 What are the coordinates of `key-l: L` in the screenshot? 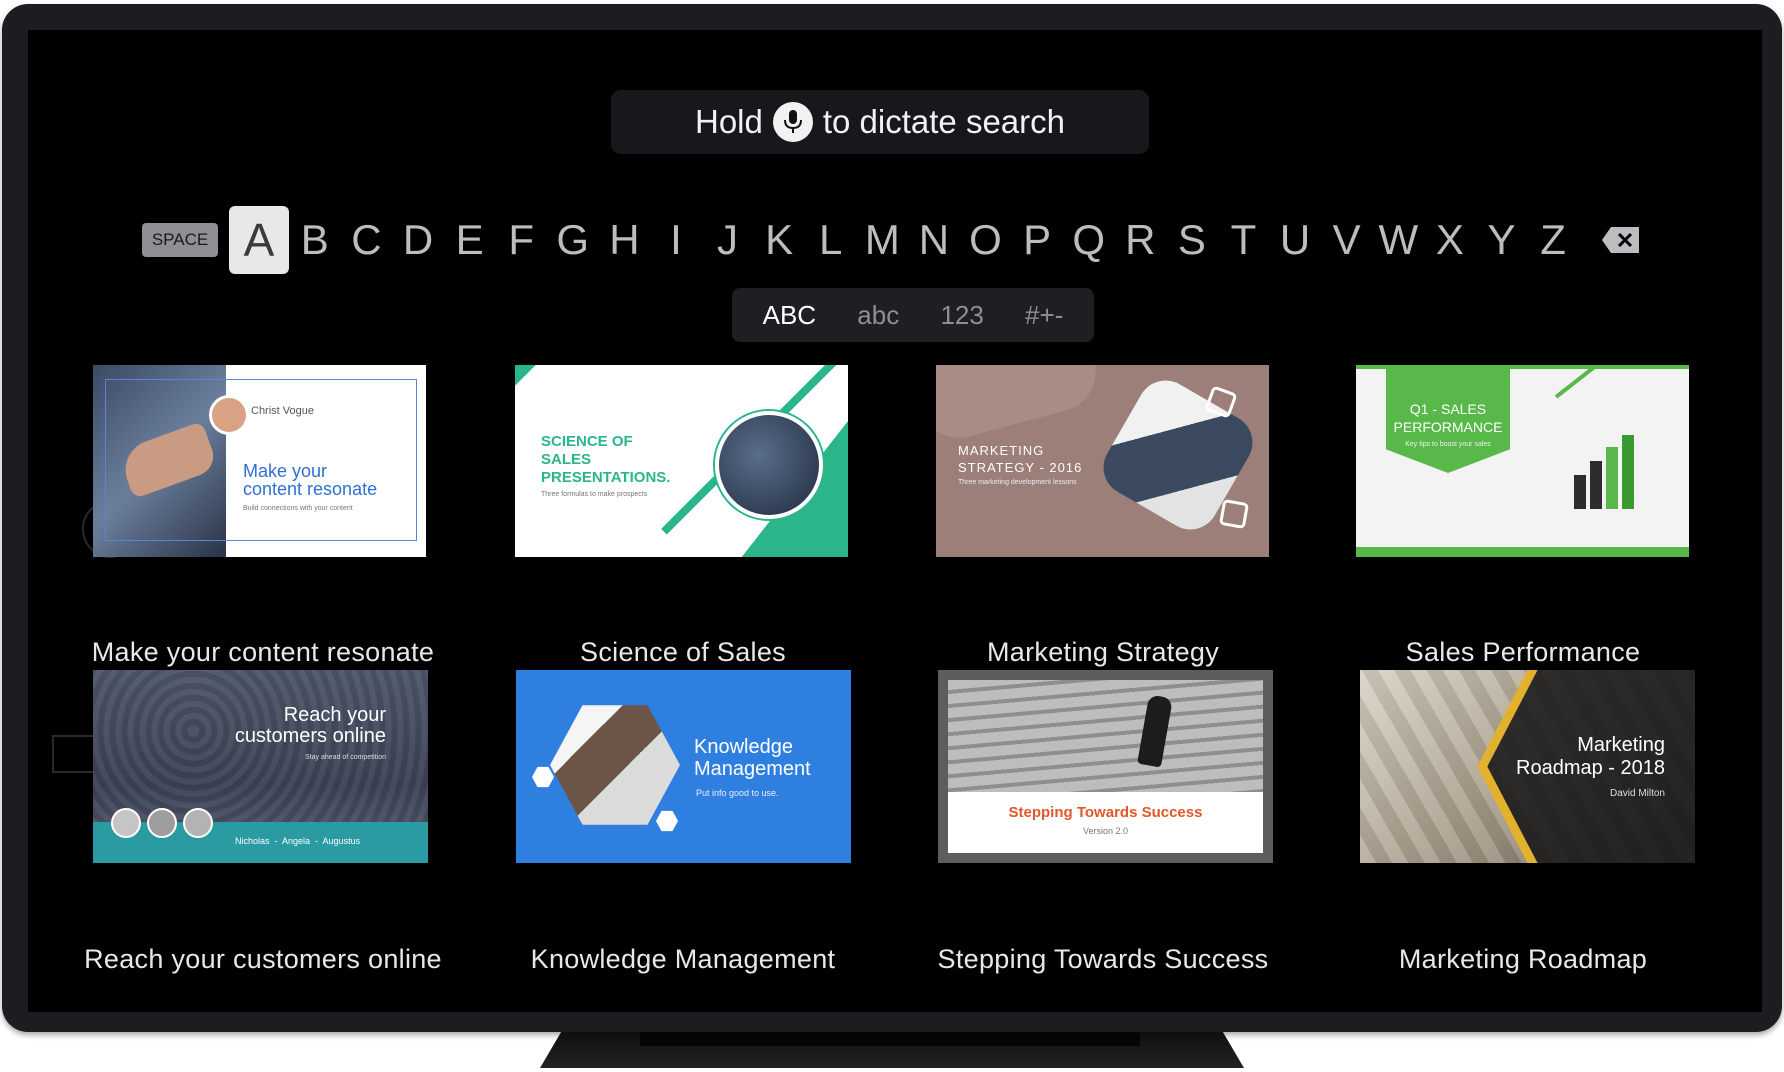 It's located at (831, 240).